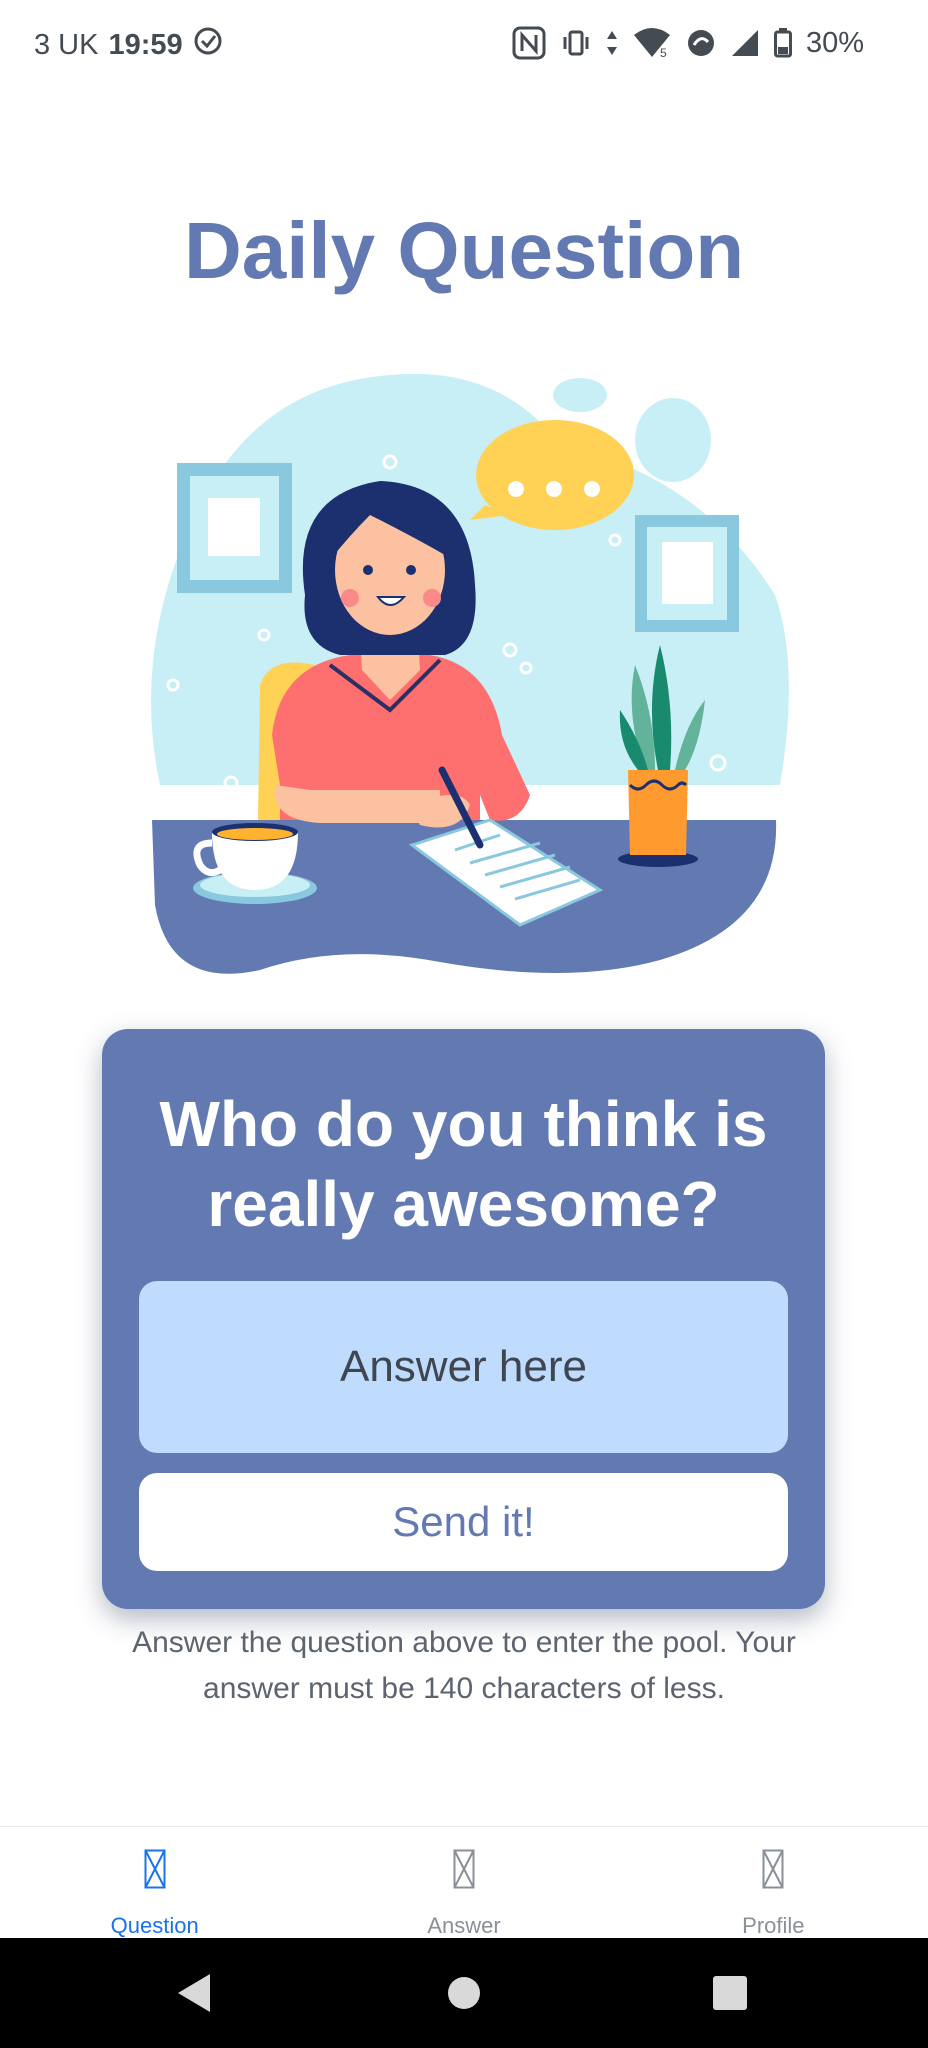  I want to click on status-bar: 3 UK 19:59 5 30%, so click(464, 45).